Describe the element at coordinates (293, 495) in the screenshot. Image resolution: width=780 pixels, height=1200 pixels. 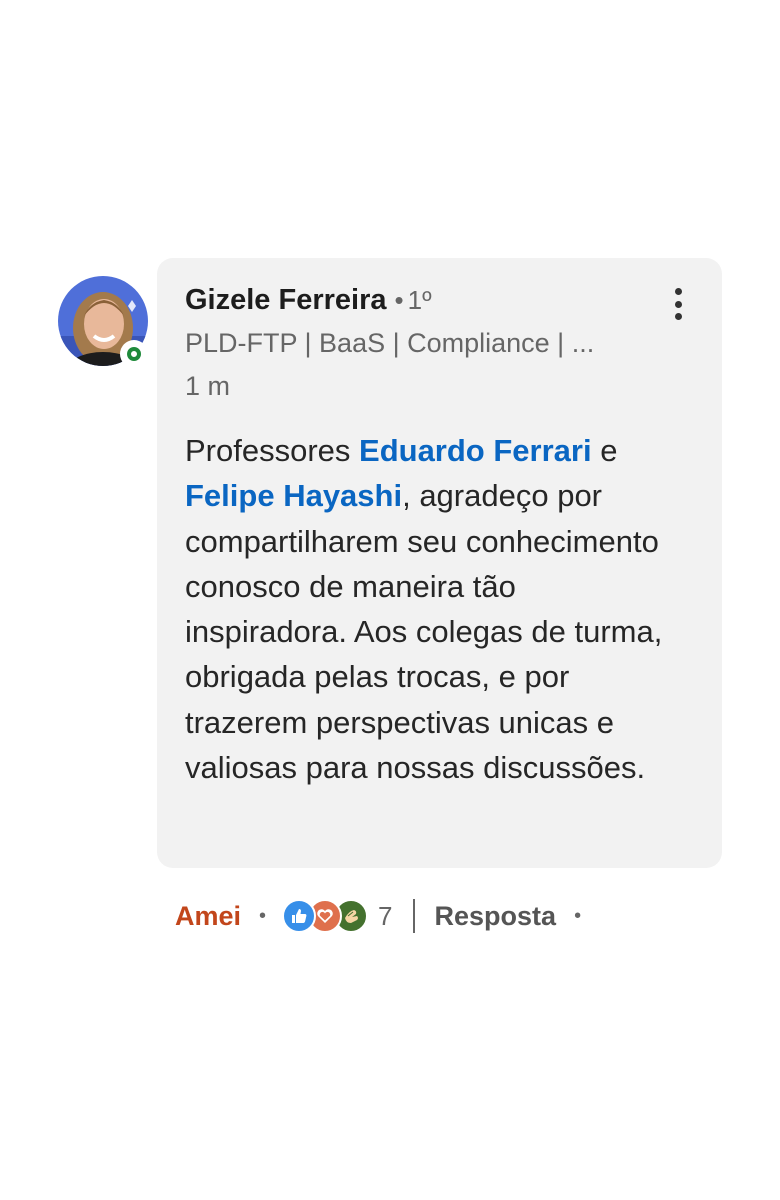
I see `mention-link: Felipe Hayashi` at that location.